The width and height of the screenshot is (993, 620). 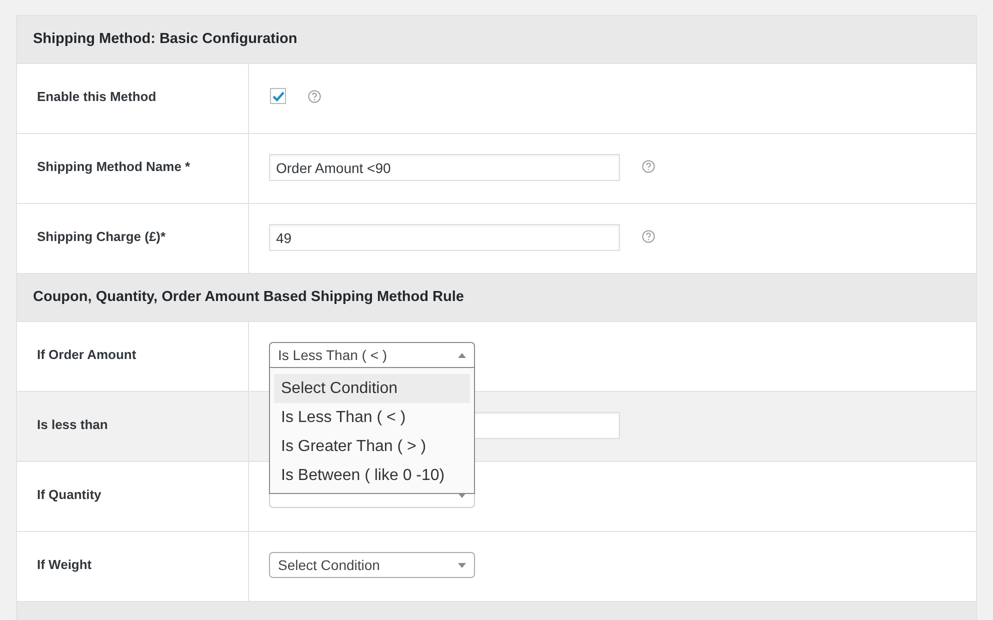 I want to click on dropdown-option: Is Greater Than ( > ), so click(x=372, y=446).